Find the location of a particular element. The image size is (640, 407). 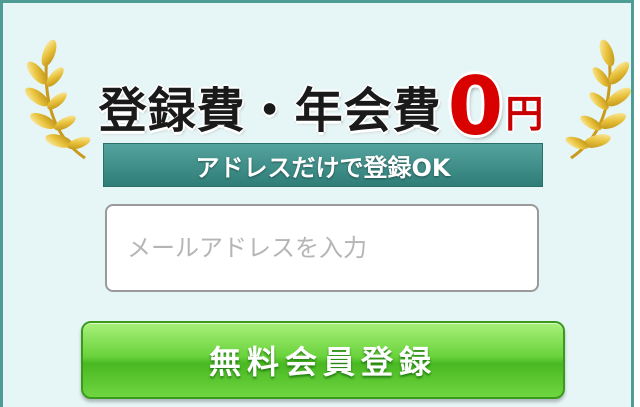

laurel-right-icon is located at coordinates (598, 99).